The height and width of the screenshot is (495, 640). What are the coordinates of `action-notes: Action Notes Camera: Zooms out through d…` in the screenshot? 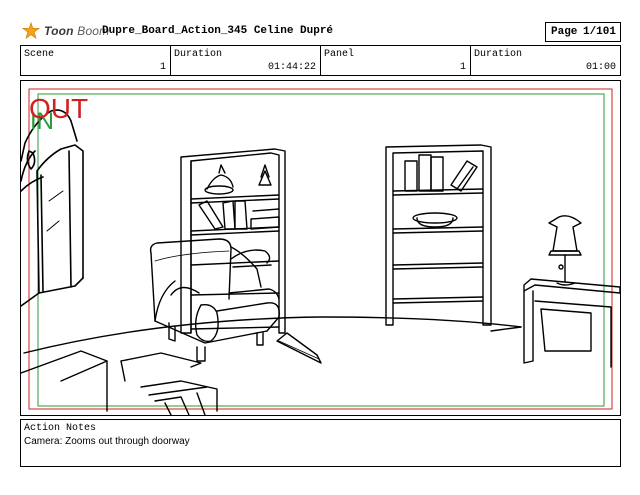 It's located at (320, 443).